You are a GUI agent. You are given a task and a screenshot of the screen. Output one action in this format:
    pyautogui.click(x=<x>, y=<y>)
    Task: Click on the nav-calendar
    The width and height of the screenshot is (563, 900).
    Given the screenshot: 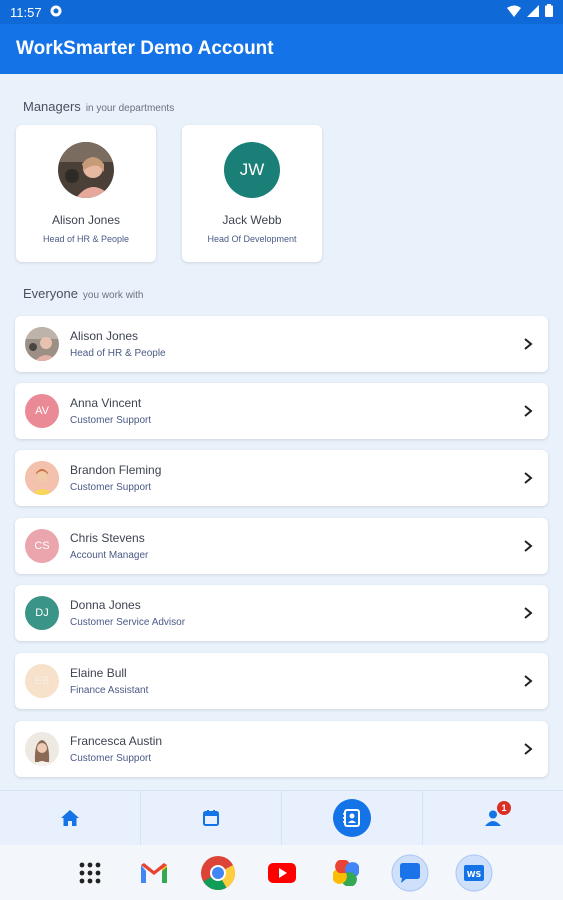 What is the action you would take?
    pyautogui.click(x=210, y=818)
    